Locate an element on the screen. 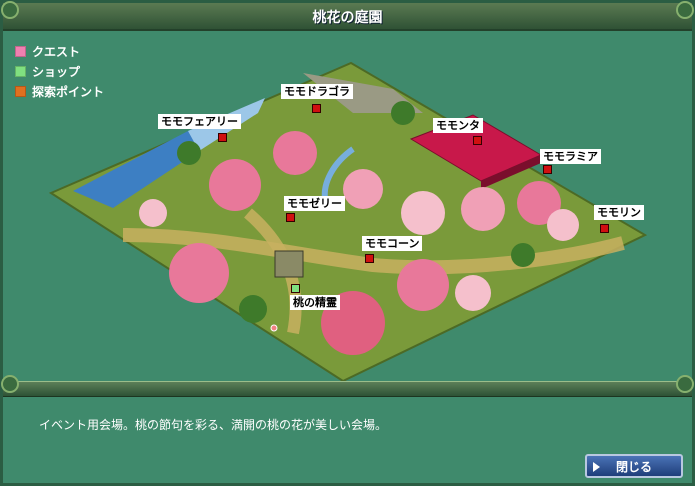  poi-label-momorin: モモリン is located at coordinates (619, 212).